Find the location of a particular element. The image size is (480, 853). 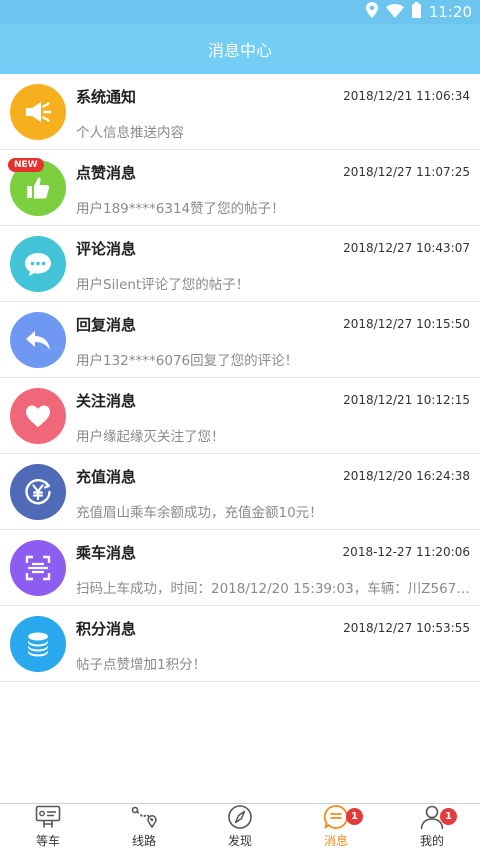

route-icon is located at coordinates (144, 817).